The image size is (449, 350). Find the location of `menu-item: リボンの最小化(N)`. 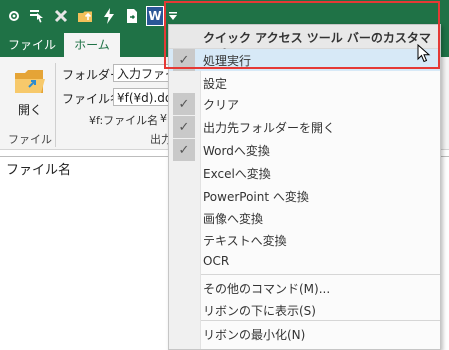

menu-item: リボンの最小化(N) is located at coordinates (304, 334).